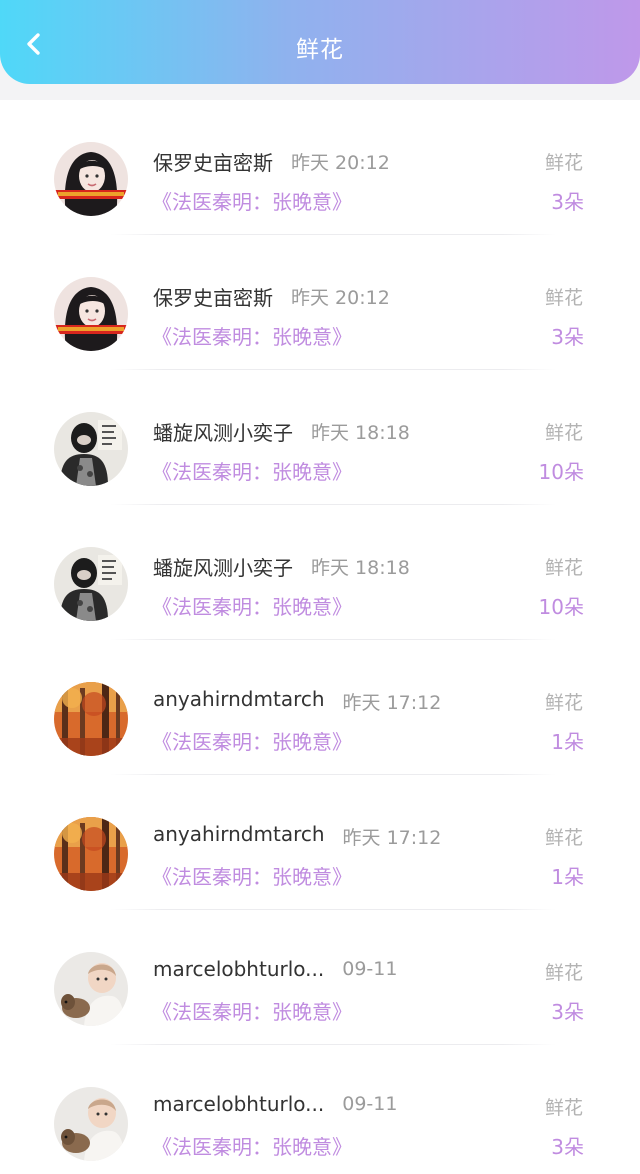 Image resolution: width=640 pixels, height=1174 pixels. Describe the element at coordinates (320, 50) in the screenshot. I see `page-title: 鲜花` at that location.